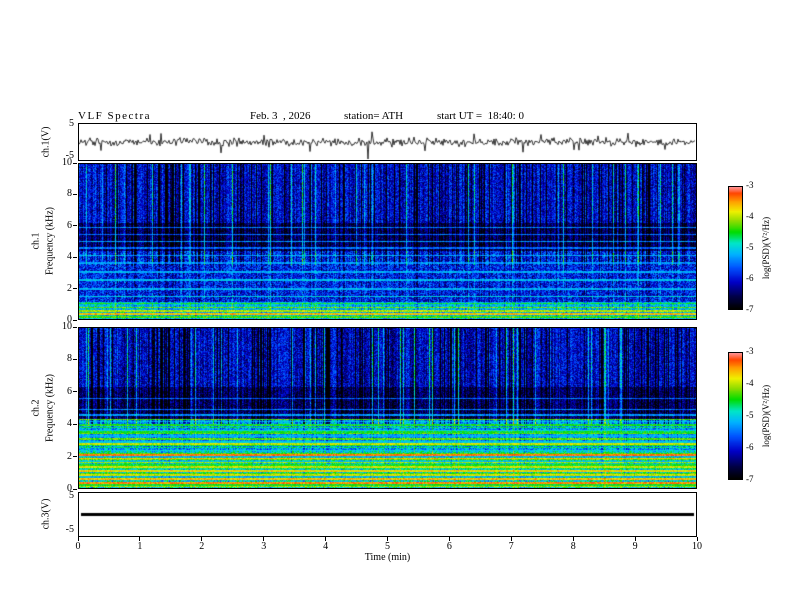  What do you see at coordinates (511, 546) in the screenshot?
I see `x-tick-label: 7` at bounding box center [511, 546].